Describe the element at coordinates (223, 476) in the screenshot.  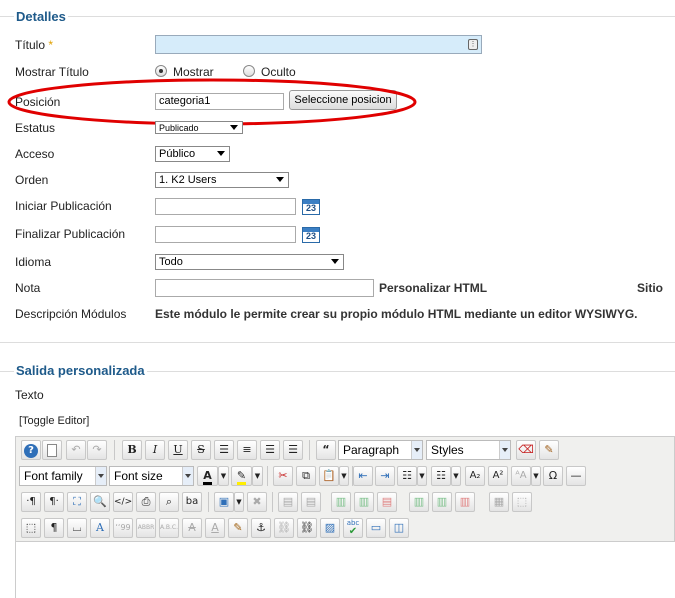
I see `text-color-dropdown-icon: ▼` at that location.